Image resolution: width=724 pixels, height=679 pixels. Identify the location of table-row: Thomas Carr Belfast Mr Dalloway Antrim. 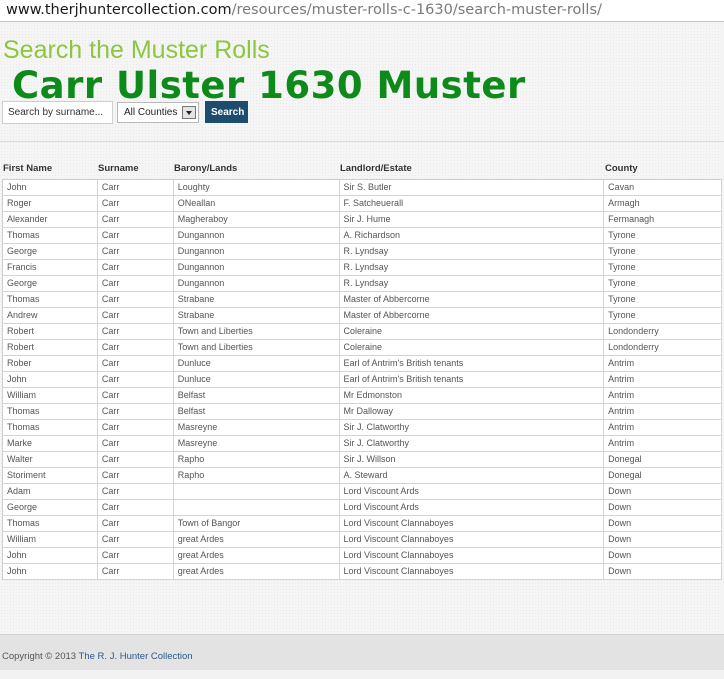
(362, 412).